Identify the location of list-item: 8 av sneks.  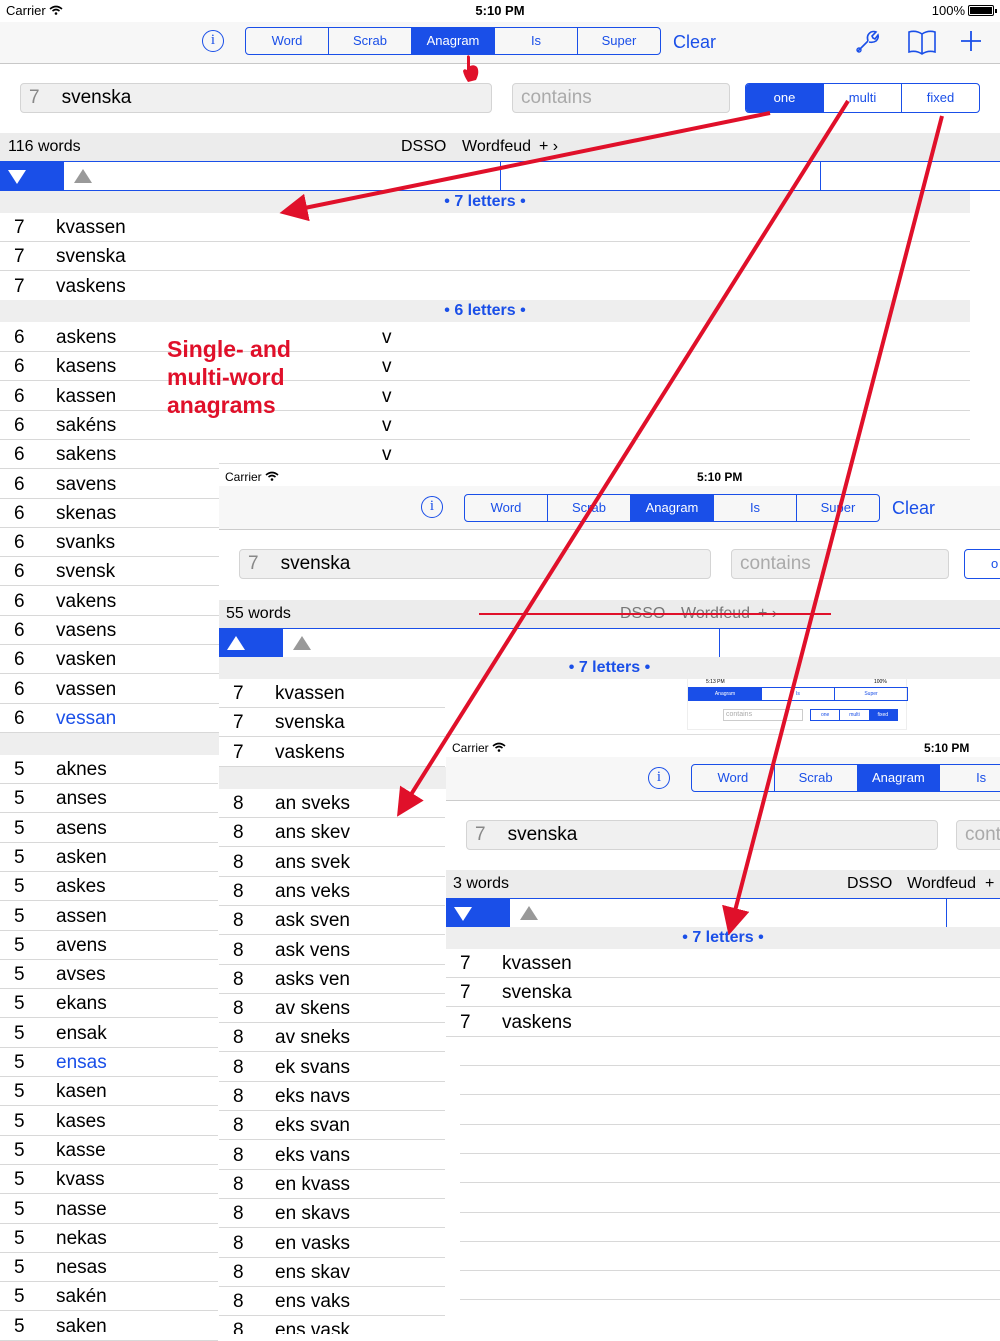
(332, 1038).